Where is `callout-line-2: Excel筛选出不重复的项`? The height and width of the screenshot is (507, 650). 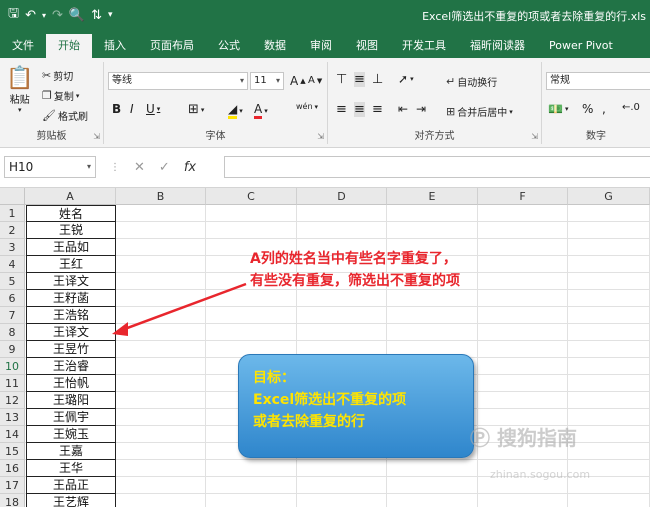 callout-line-2: Excel筛选出不重复的项 is located at coordinates (330, 400).